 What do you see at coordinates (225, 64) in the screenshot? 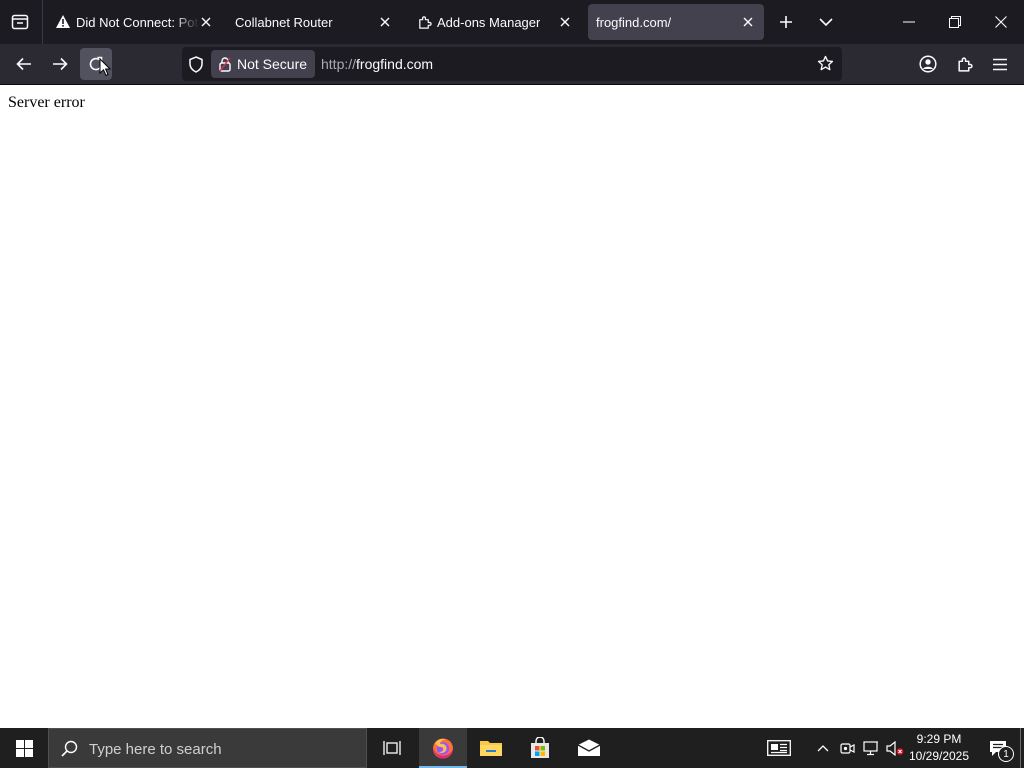
I see `insecure-lock-icon` at bounding box center [225, 64].